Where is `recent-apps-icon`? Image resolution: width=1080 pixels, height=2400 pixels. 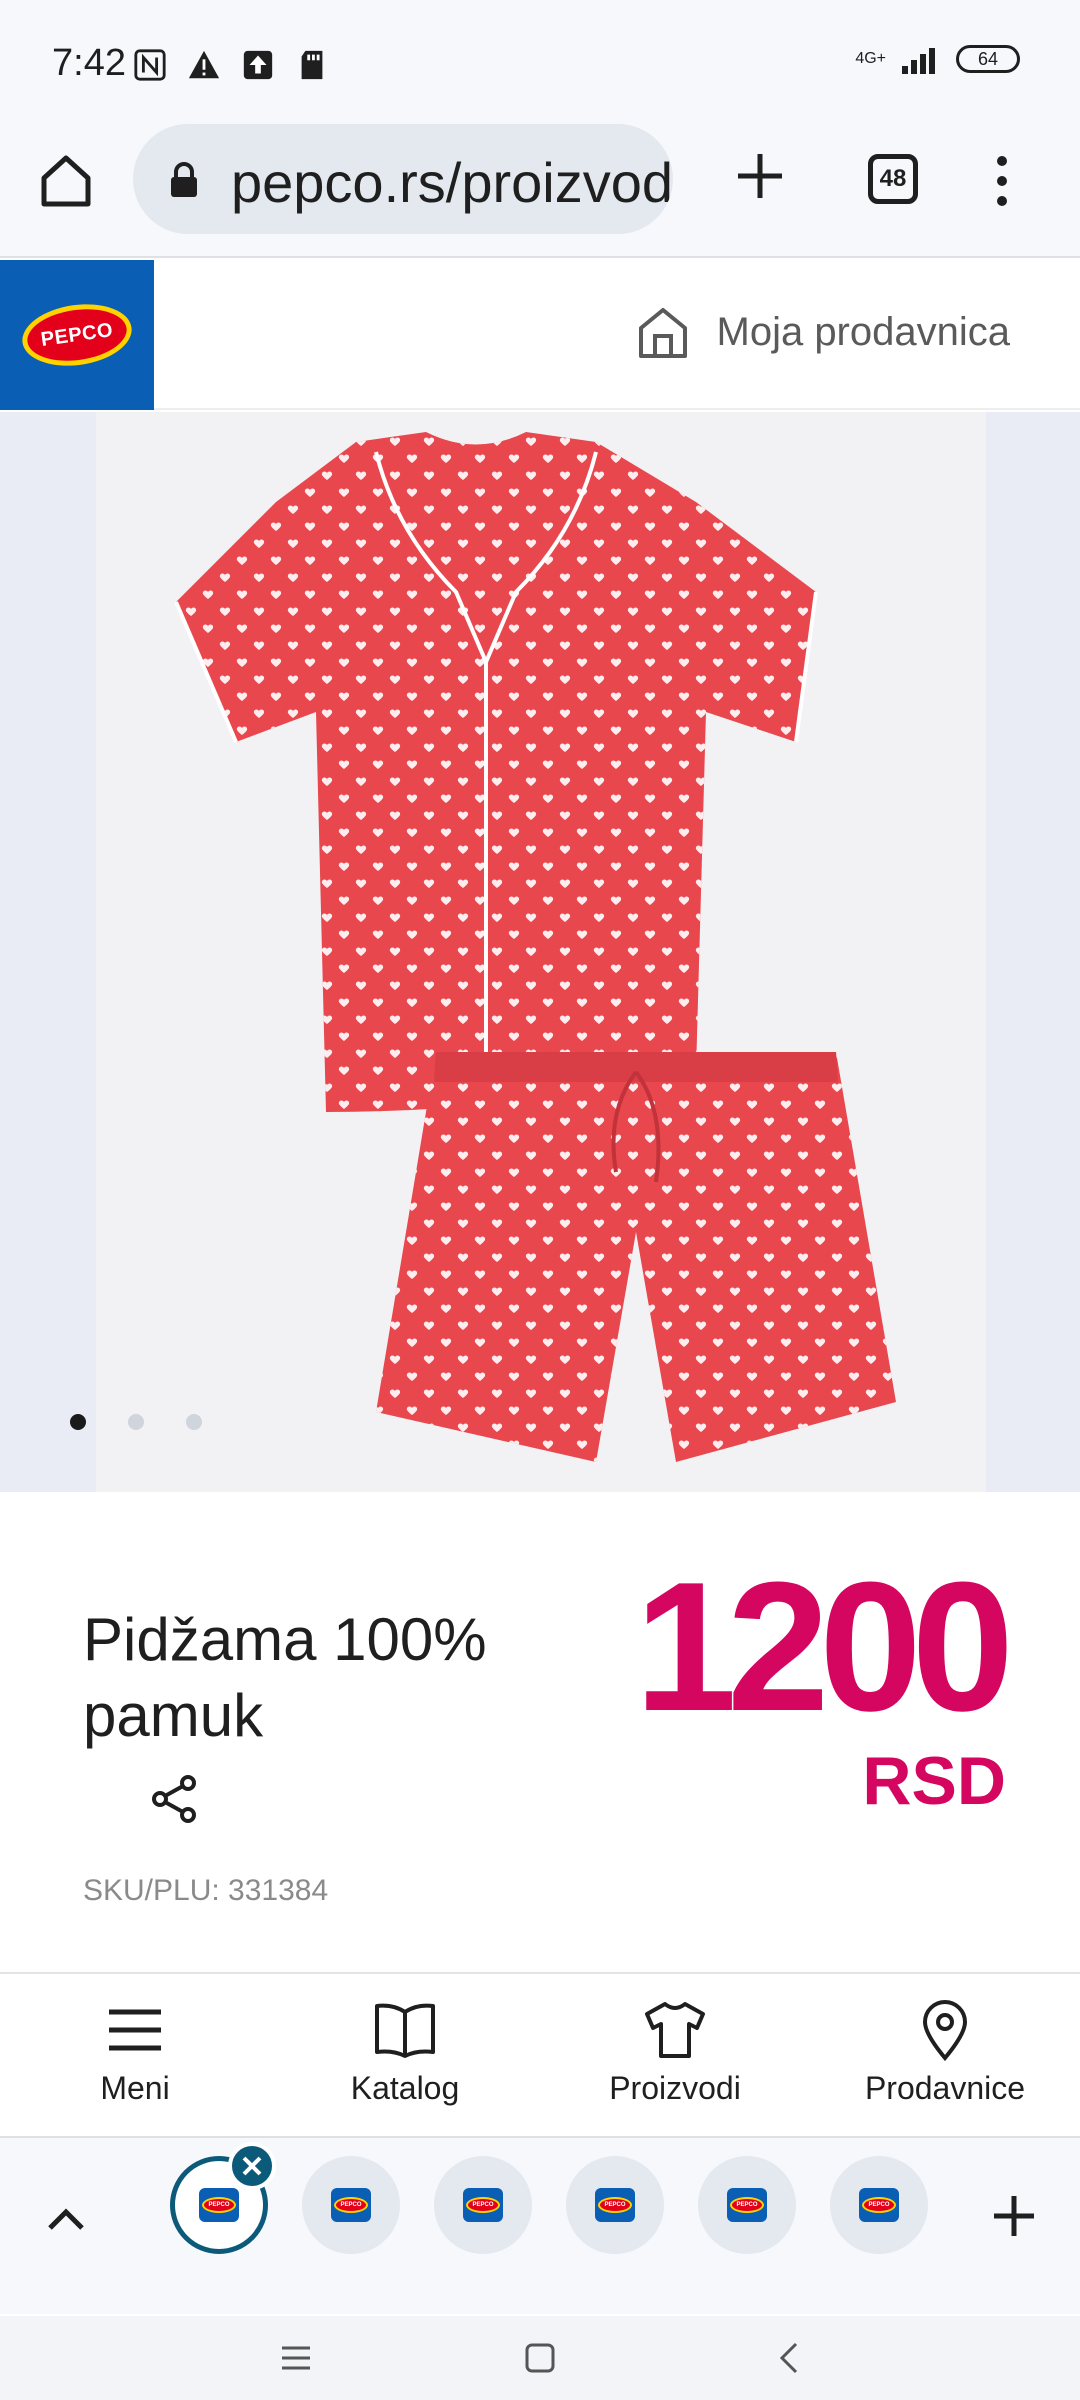 recent-apps-icon is located at coordinates (296, 2358).